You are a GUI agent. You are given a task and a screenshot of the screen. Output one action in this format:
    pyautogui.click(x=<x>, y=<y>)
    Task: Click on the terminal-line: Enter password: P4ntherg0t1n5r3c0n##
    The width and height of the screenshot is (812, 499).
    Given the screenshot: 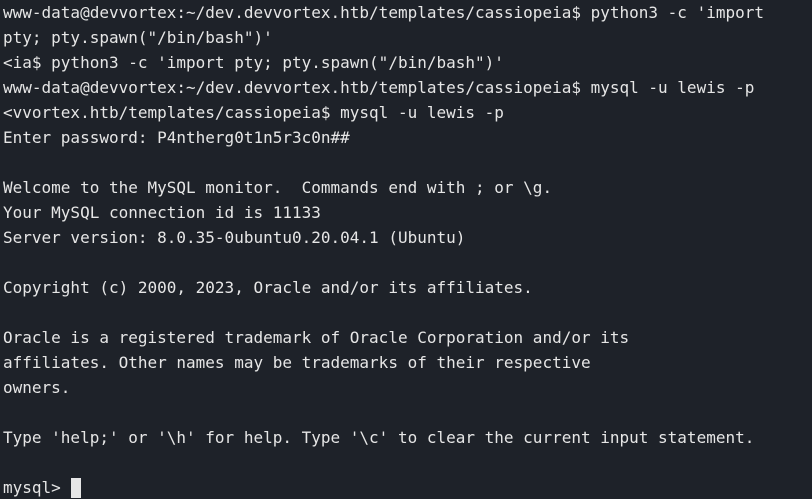 What is the action you would take?
    pyautogui.click(x=176, y=137)
    